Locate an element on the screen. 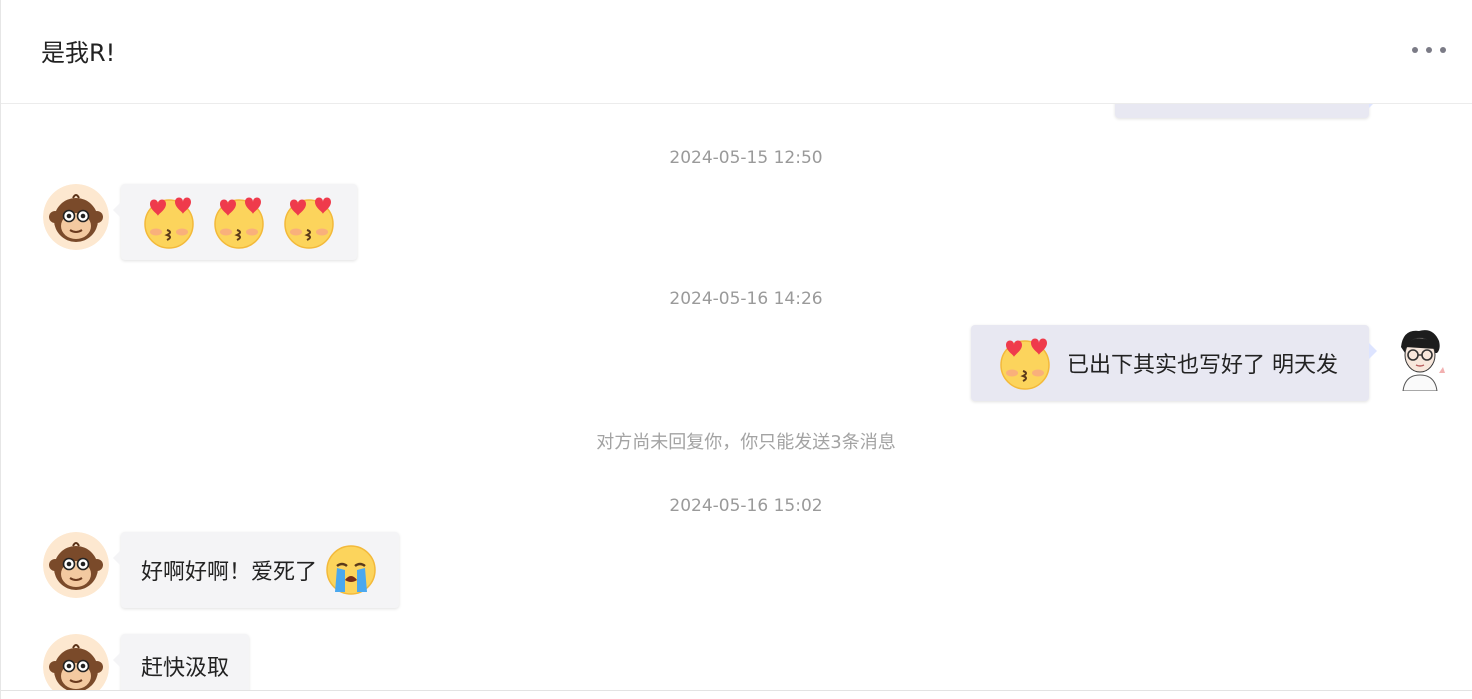 The height and width of the screenshot is (699, 1472). message-bubble-previous is located at coordinates (1246, 111).